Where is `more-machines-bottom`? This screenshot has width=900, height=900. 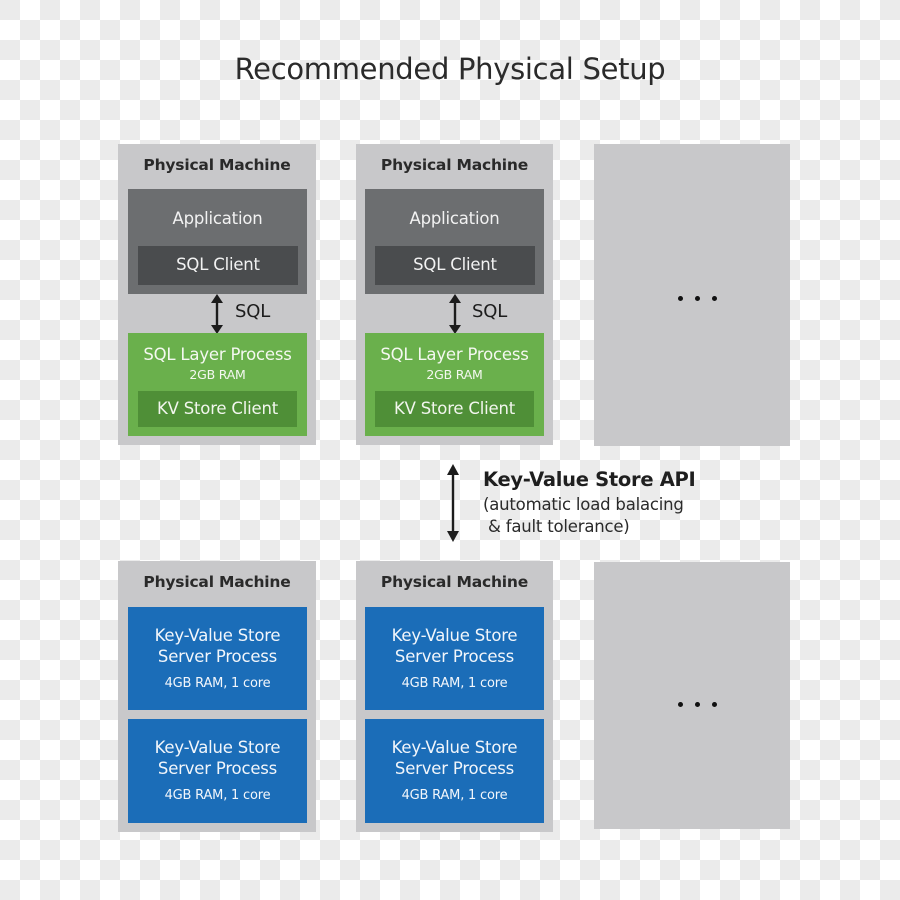 more-machines-bottom is located at coordinates (692, 695).